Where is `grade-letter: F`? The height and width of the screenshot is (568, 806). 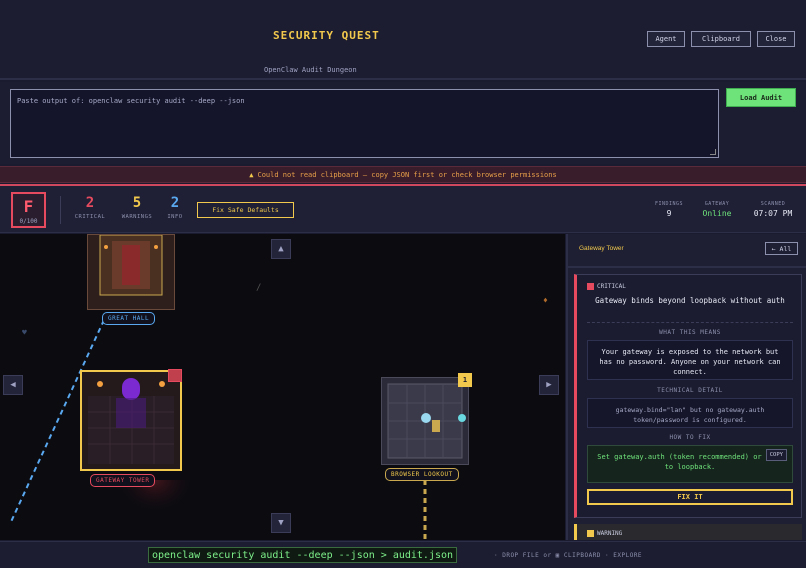 grade-letter: F is located at coordinates (28, 206).